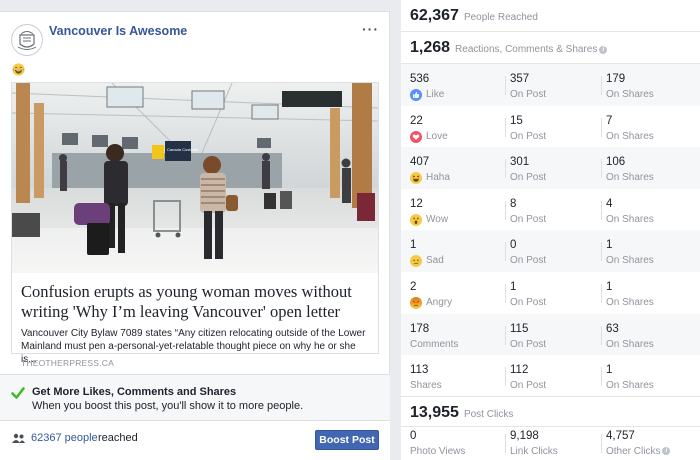 This screenshot has height=460, width=700. What do you see at coordinates (437, 219) in the screenshot?
I see `reaction-total-label-text: Wow` at bounding box center [437, 219].